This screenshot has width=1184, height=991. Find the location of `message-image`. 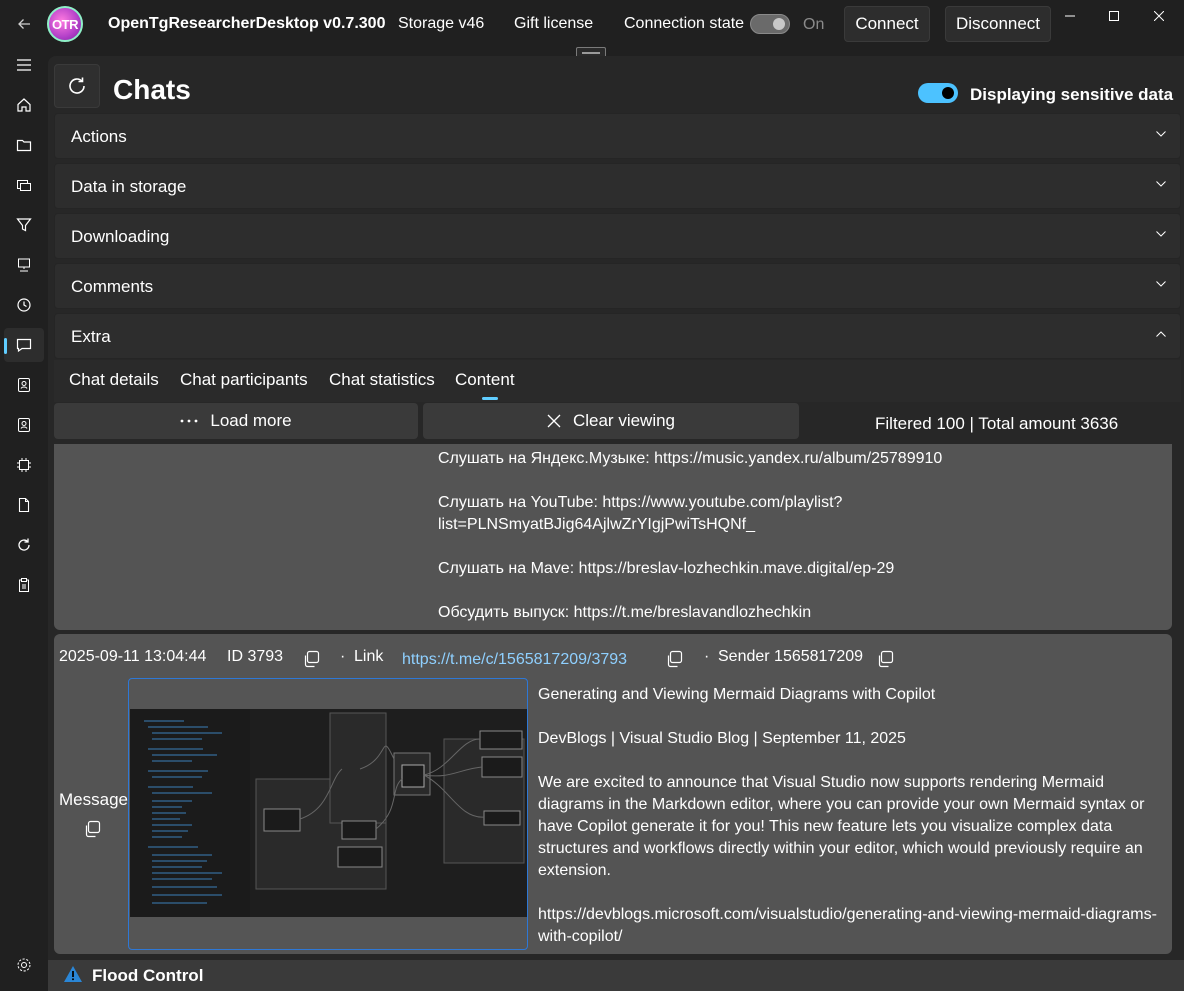

message-image is located at coordinates (328, 814).